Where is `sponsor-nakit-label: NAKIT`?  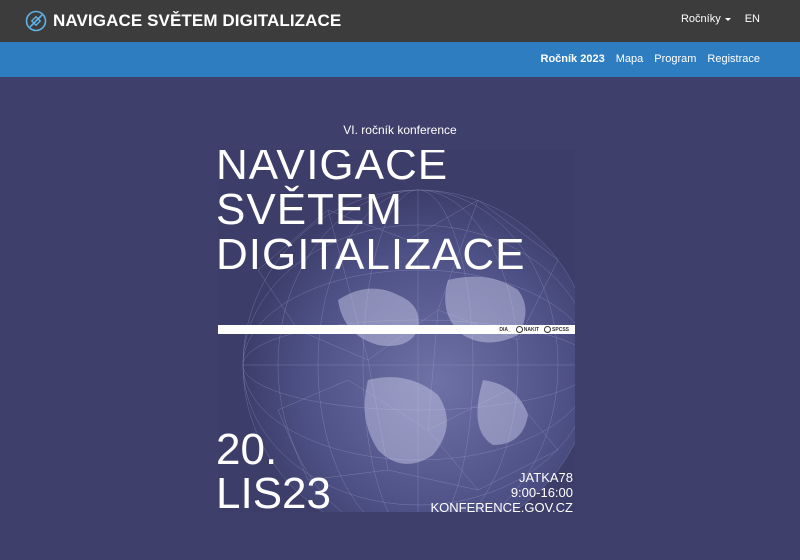
sponsor-nakit-label: NAKIT is located at coordinates (531, 329).